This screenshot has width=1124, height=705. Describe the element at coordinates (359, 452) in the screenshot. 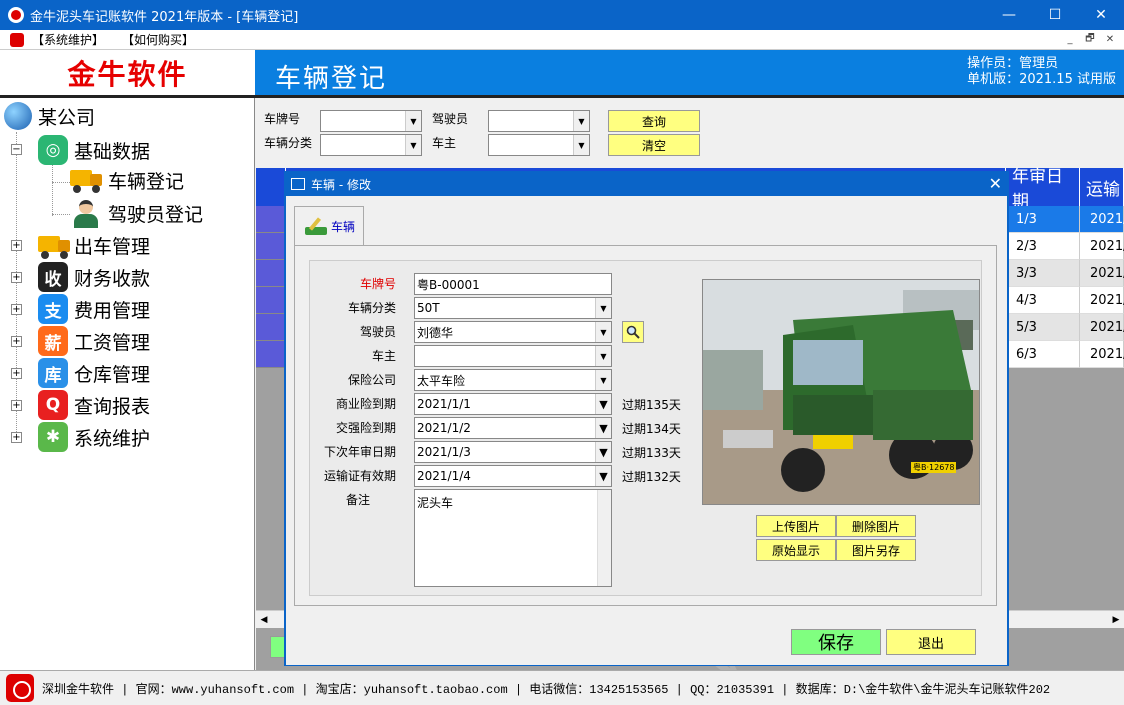

I see `inspection-label: 下次年审日期` at that location.